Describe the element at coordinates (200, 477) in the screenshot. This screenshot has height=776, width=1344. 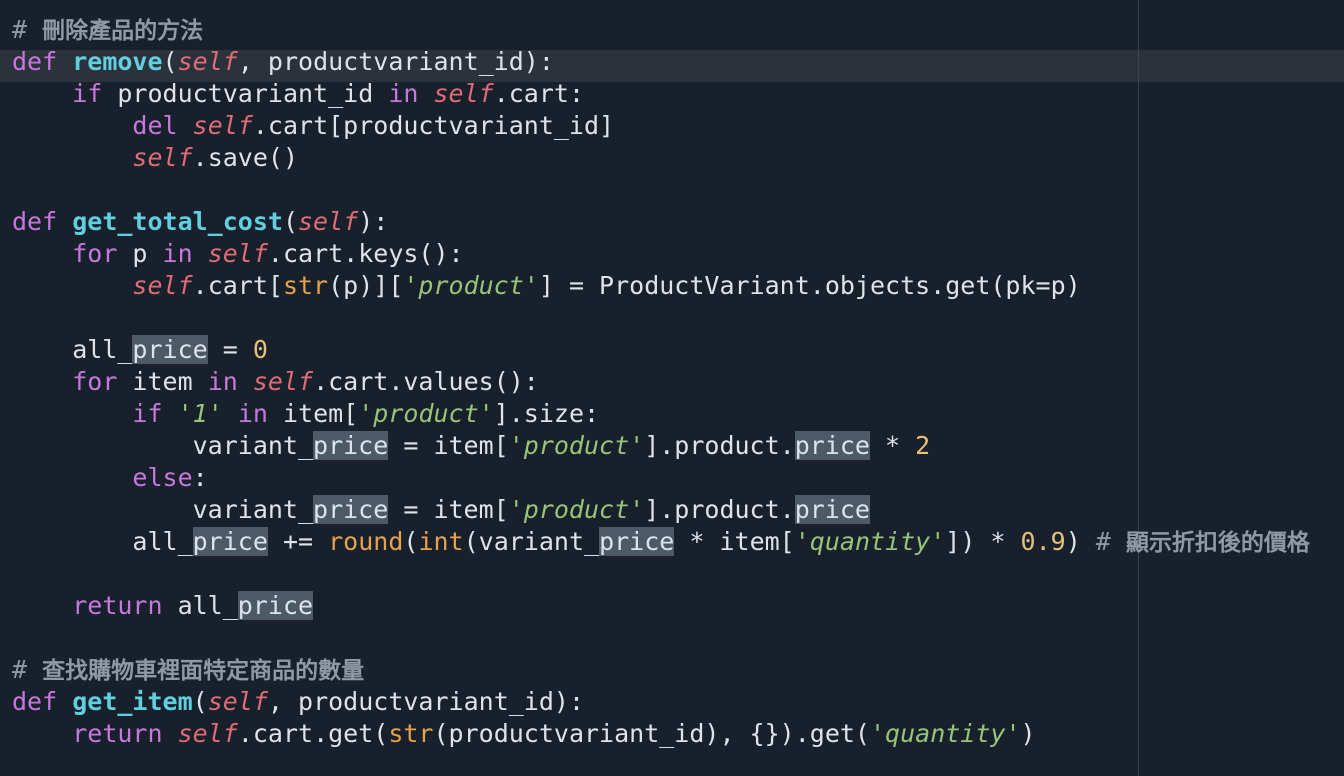
I see `code-token: :` at that location.